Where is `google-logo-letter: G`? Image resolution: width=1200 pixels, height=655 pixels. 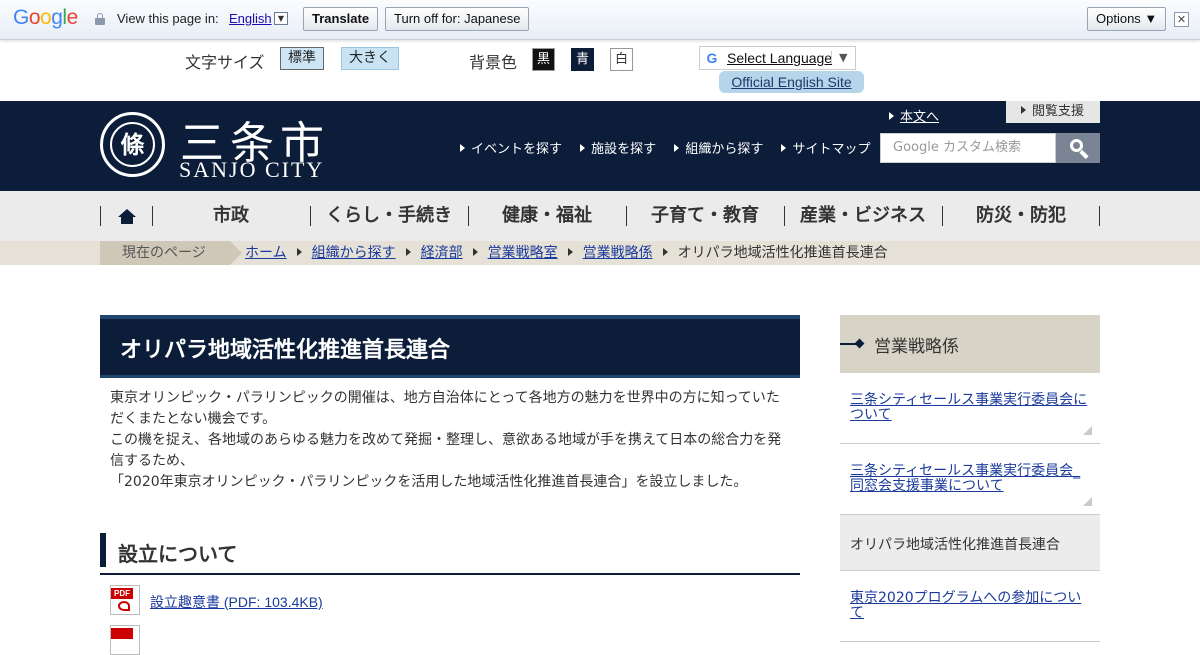
google-logo-letter: G is located at coordinates (21, 17).